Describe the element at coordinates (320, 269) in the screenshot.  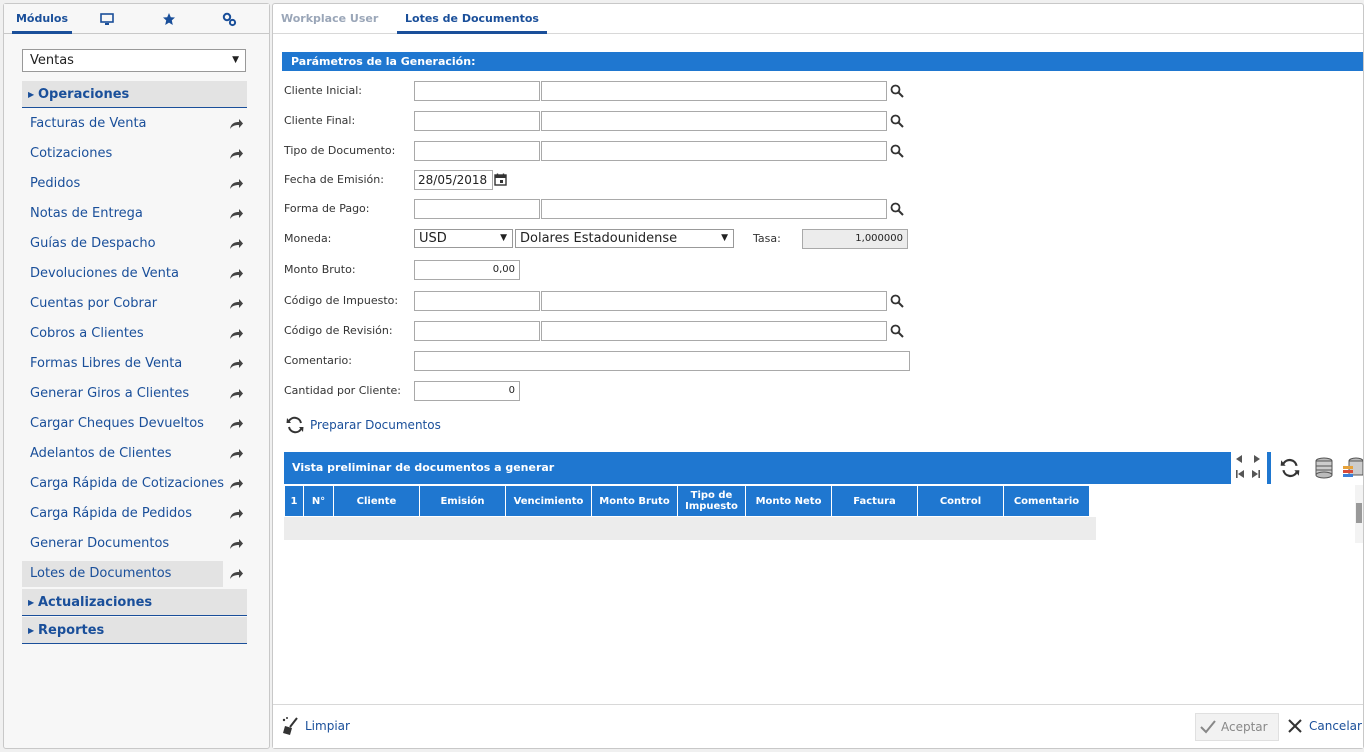
I see `label-monto-bruto: Monto Bruto:` at that location.